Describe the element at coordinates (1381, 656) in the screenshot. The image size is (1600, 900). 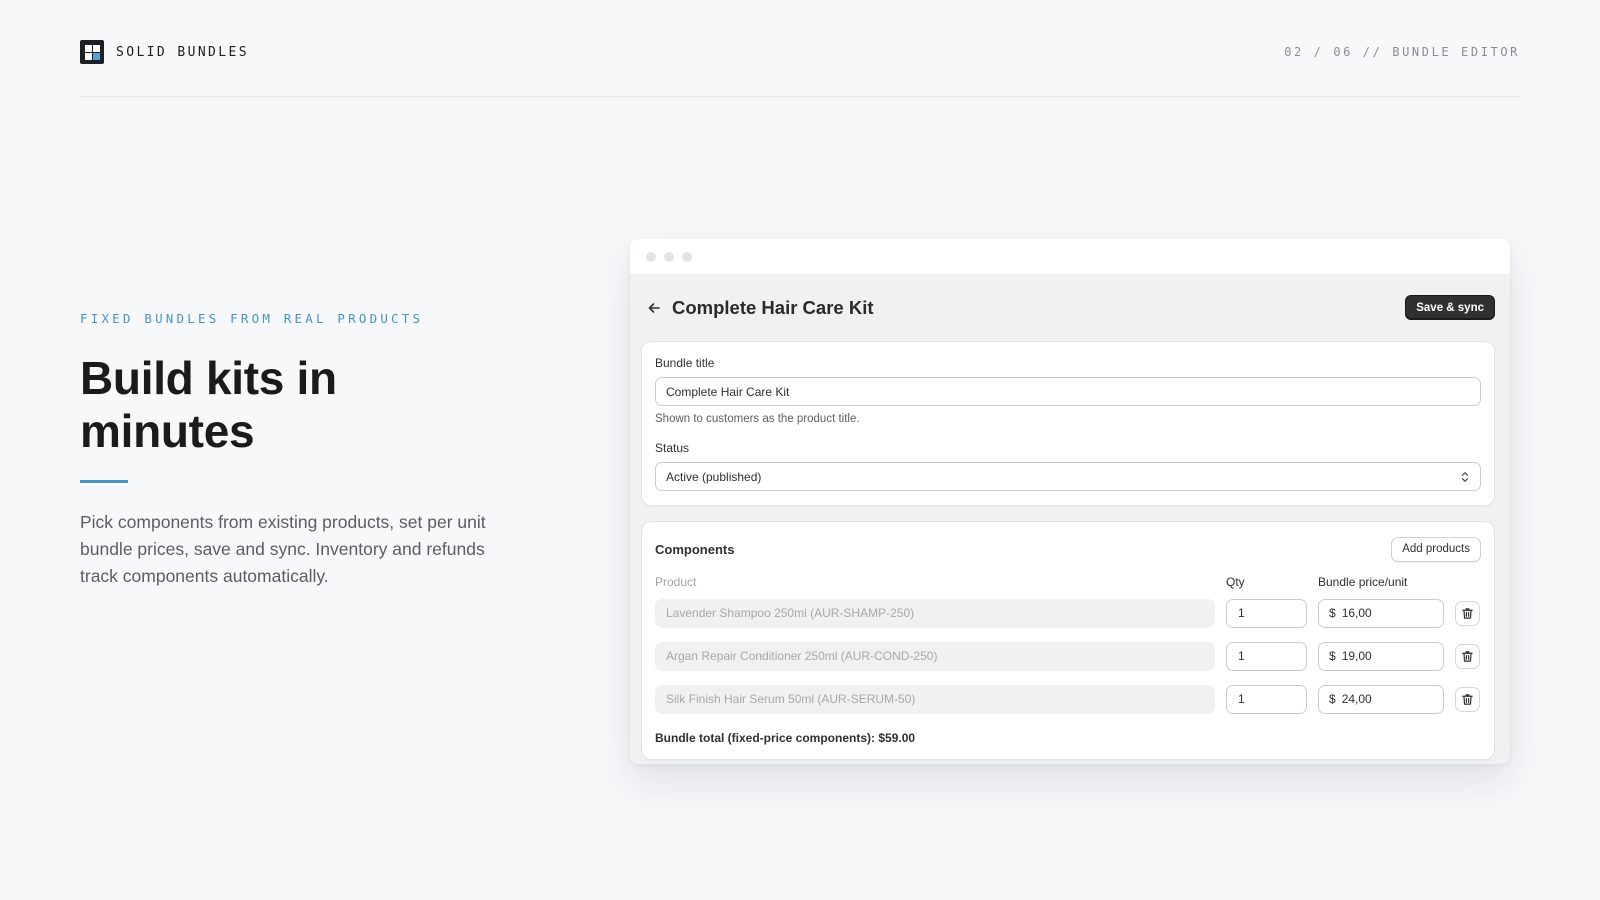
I see `component-price-input: $ 19,00` at that location.